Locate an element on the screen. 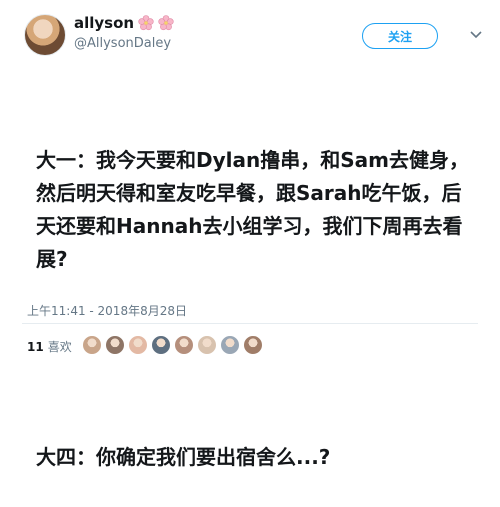  follow-button: 关注 is located at coordinates (400, 36).